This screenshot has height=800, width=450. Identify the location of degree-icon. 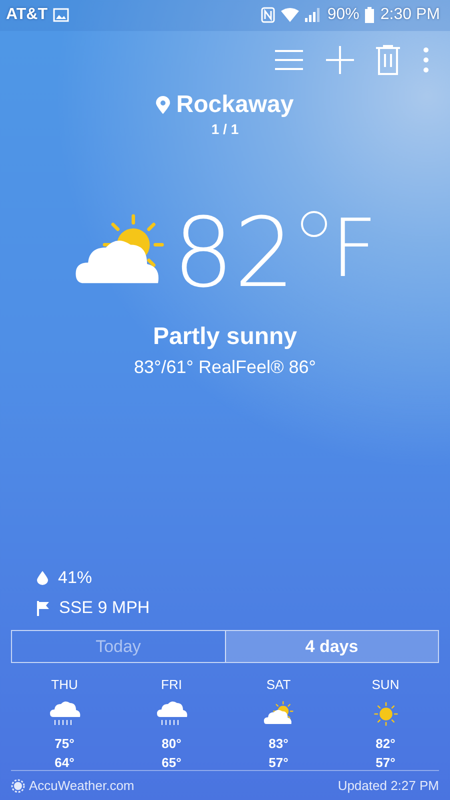
(314, 224).